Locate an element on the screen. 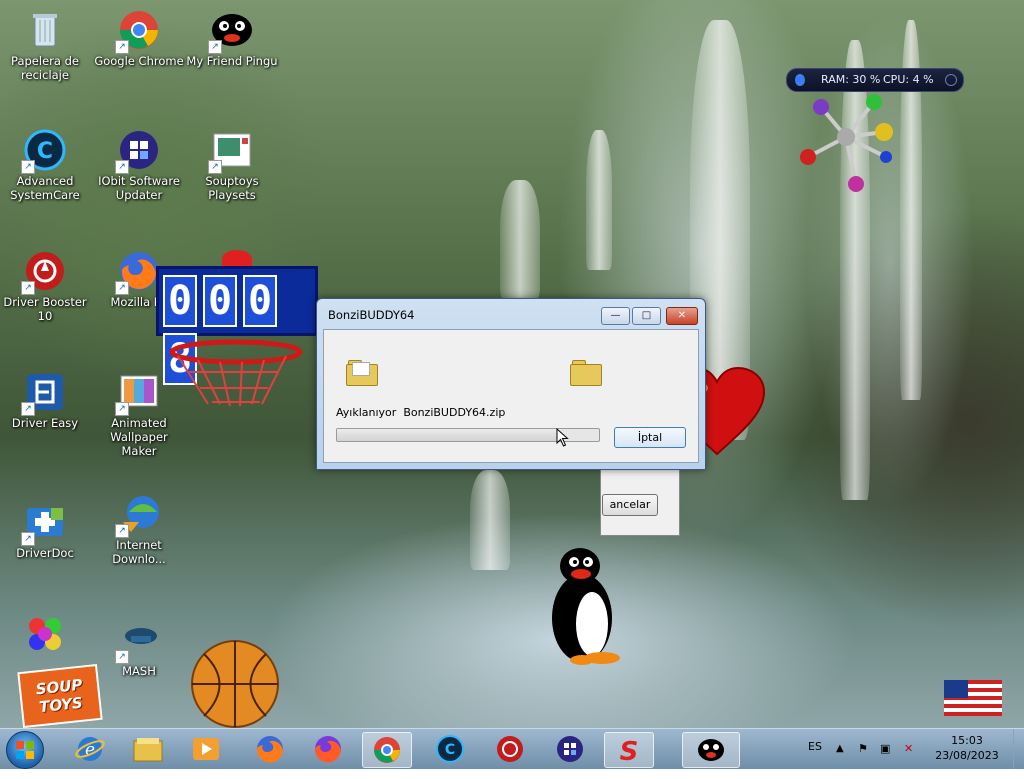 This screenshot has width=1024, height=779. destination-folder-icon is located at coordinates (586, 373).